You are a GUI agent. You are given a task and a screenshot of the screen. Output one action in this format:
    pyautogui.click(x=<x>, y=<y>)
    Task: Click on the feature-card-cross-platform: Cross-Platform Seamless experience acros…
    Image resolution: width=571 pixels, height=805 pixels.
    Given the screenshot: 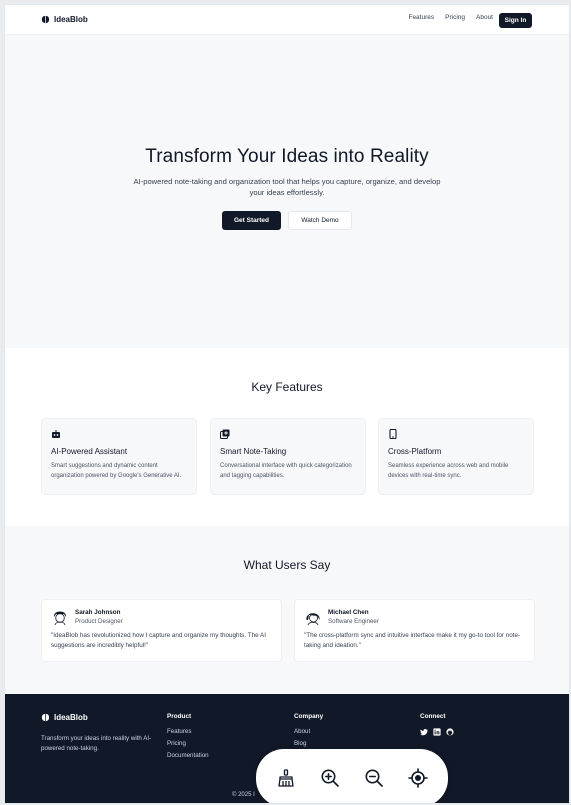 What is the action you would take?
    pyautogui.click(x=456, y=456)
    